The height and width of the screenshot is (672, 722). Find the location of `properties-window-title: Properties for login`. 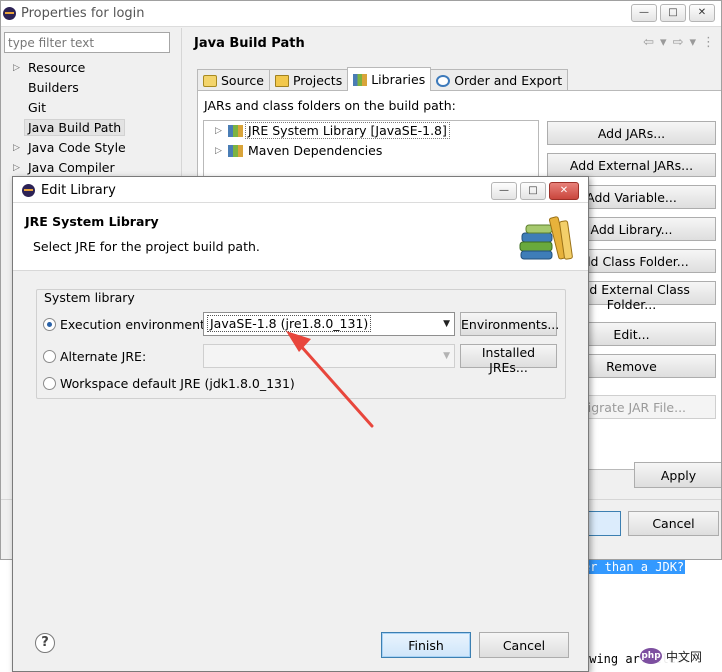

properties-window-title: Properties for login is located at coordinates (83, 13).